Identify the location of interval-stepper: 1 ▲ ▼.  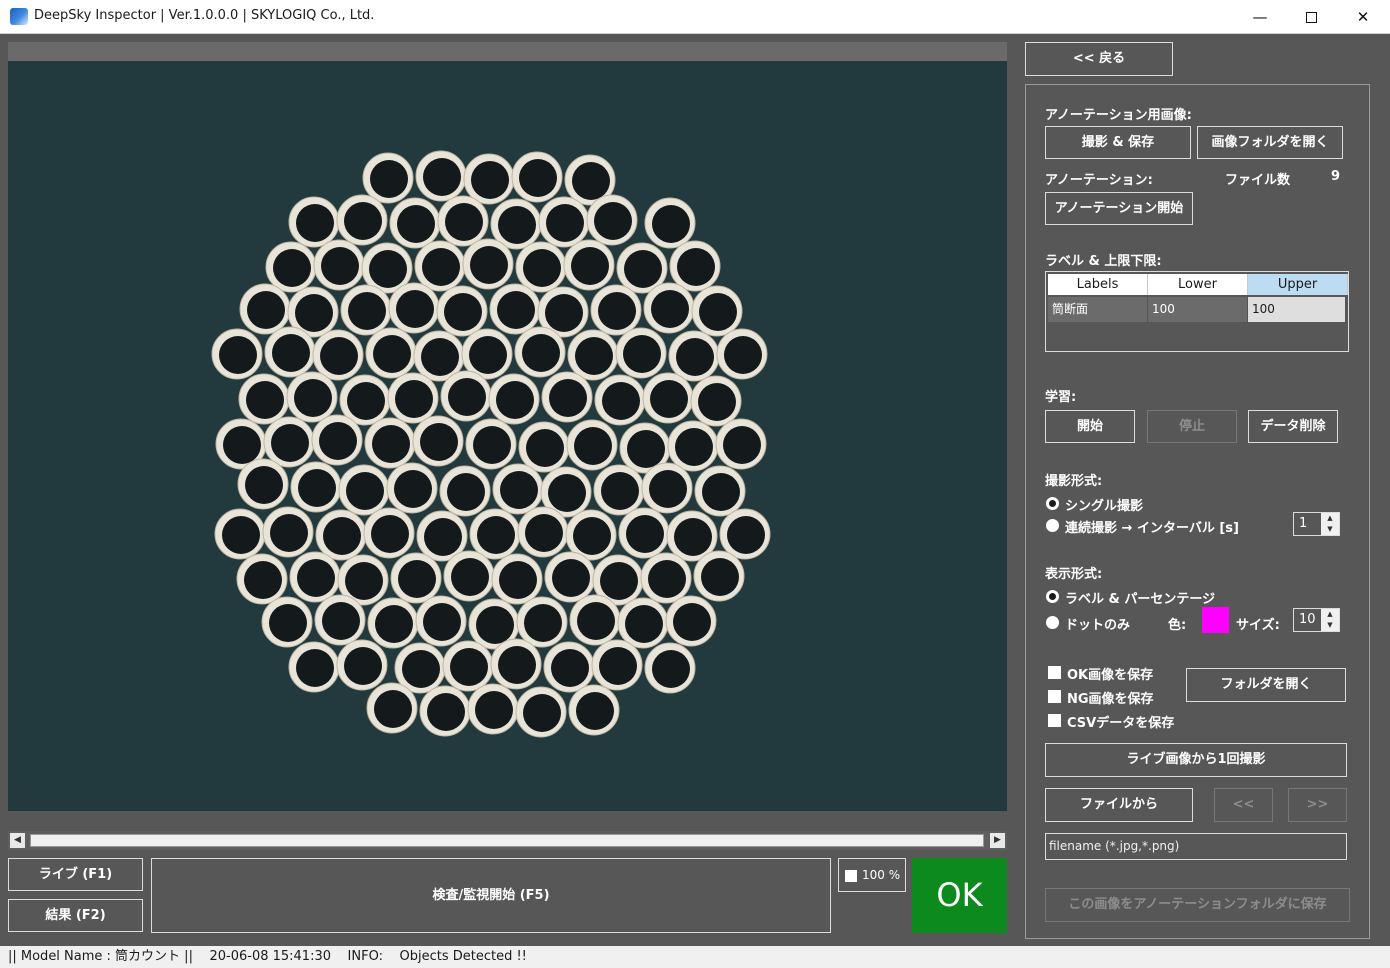
(1316, 524).